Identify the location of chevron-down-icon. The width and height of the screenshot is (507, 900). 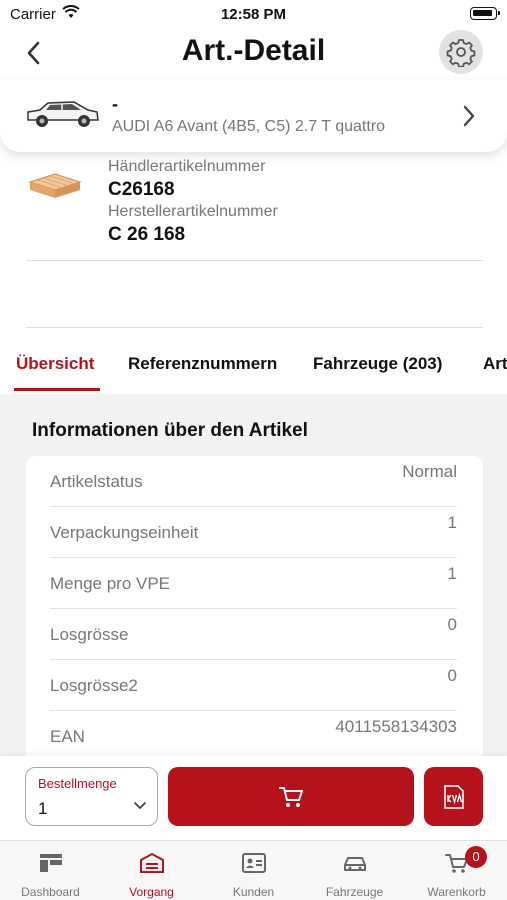
(140, 807).